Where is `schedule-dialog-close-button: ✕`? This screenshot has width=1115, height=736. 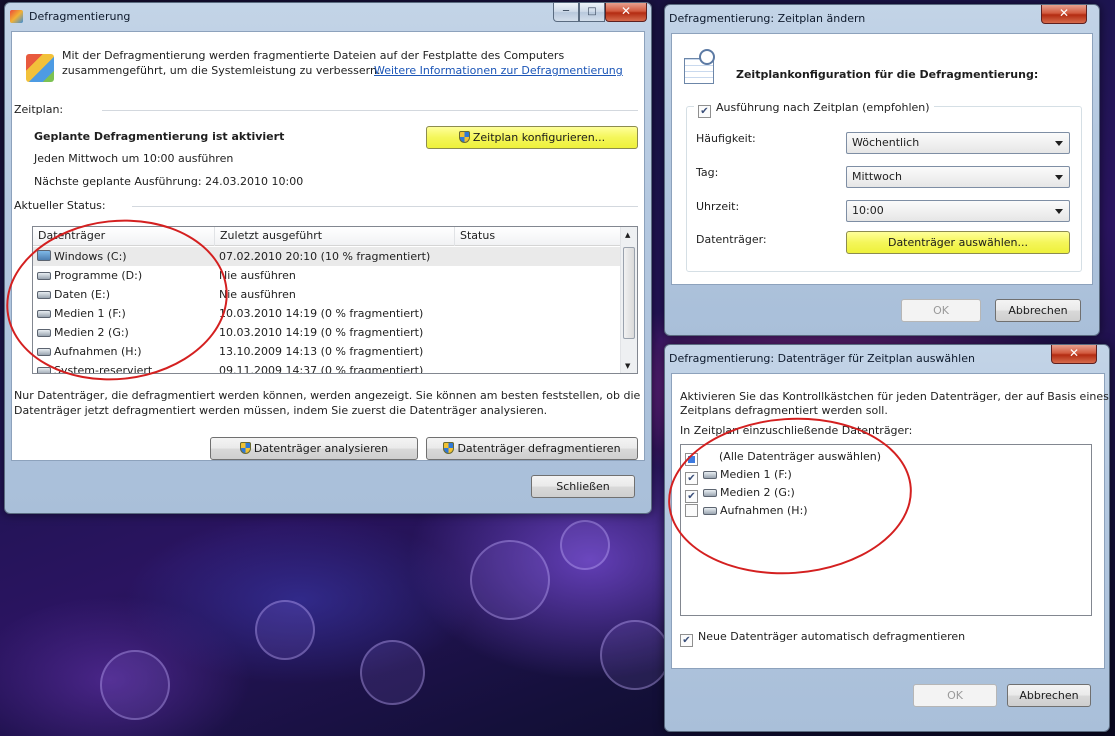
schedule-dialog-close-button: ✕ is located at coordinates (1064, 14).